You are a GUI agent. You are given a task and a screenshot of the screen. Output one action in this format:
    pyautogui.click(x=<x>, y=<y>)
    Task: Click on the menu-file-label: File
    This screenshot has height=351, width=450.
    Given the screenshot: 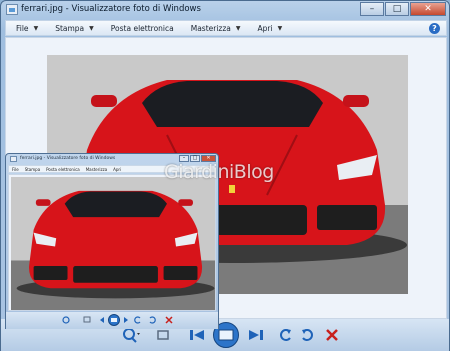 What is the action you would take?
    pyautogui.click(x=22, y=28)
    